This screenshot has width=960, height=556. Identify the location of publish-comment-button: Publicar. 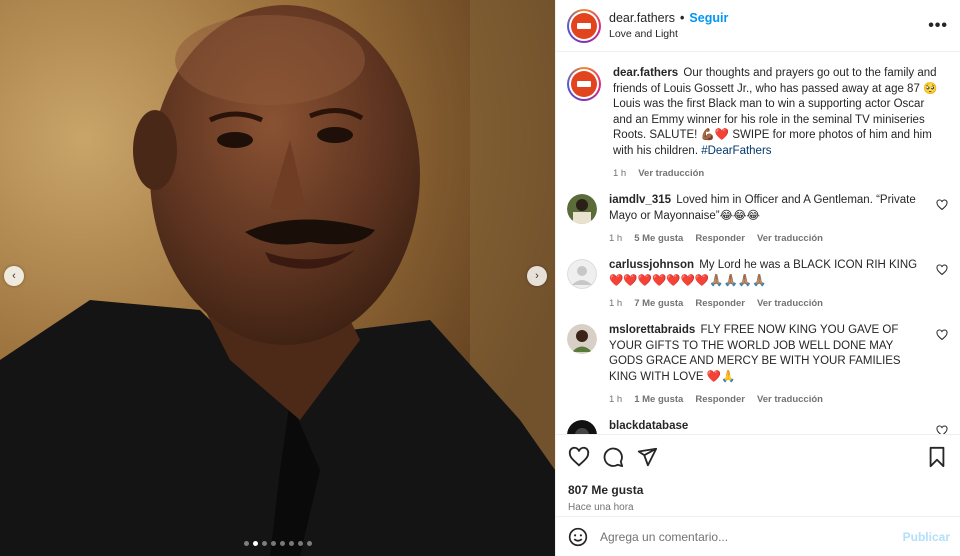
(926, 537).